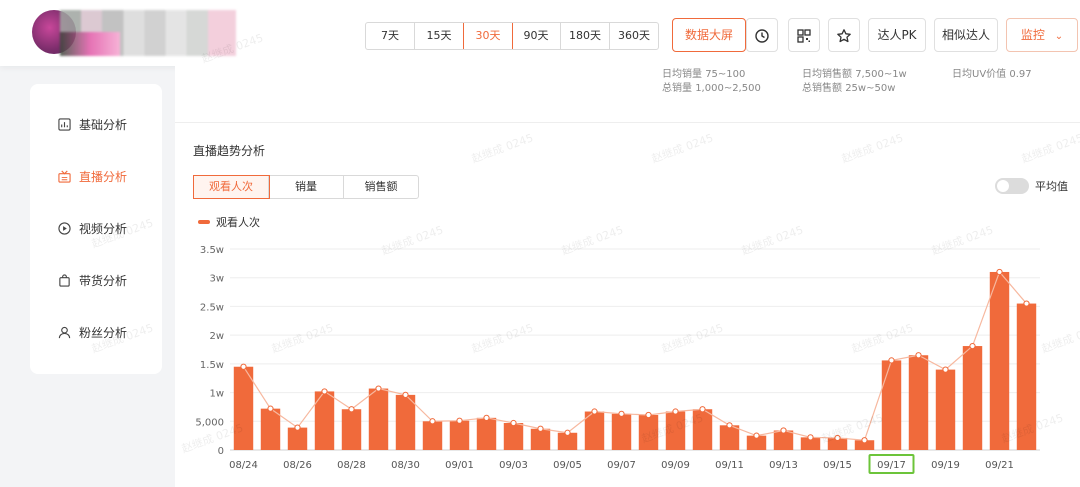 This screenshot has width=1080, height=487. I want to click on sidebar-item-basic: 基础分析, so click(92, 124).